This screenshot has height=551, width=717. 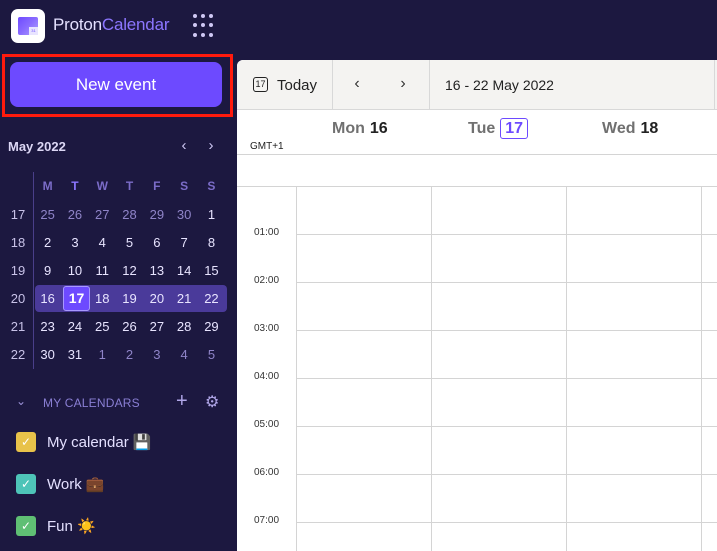 I want to click on mini-day: 11, so click(x=102, y=270).